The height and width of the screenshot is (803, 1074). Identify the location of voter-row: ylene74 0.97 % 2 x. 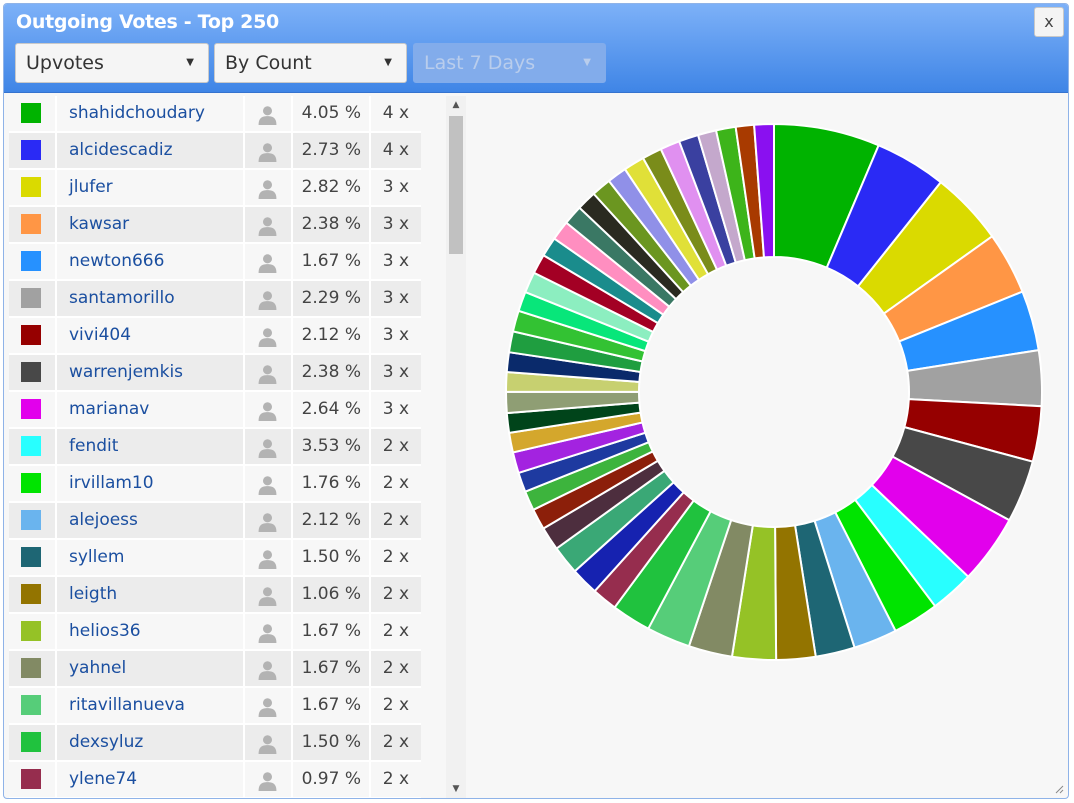
(215, 779).